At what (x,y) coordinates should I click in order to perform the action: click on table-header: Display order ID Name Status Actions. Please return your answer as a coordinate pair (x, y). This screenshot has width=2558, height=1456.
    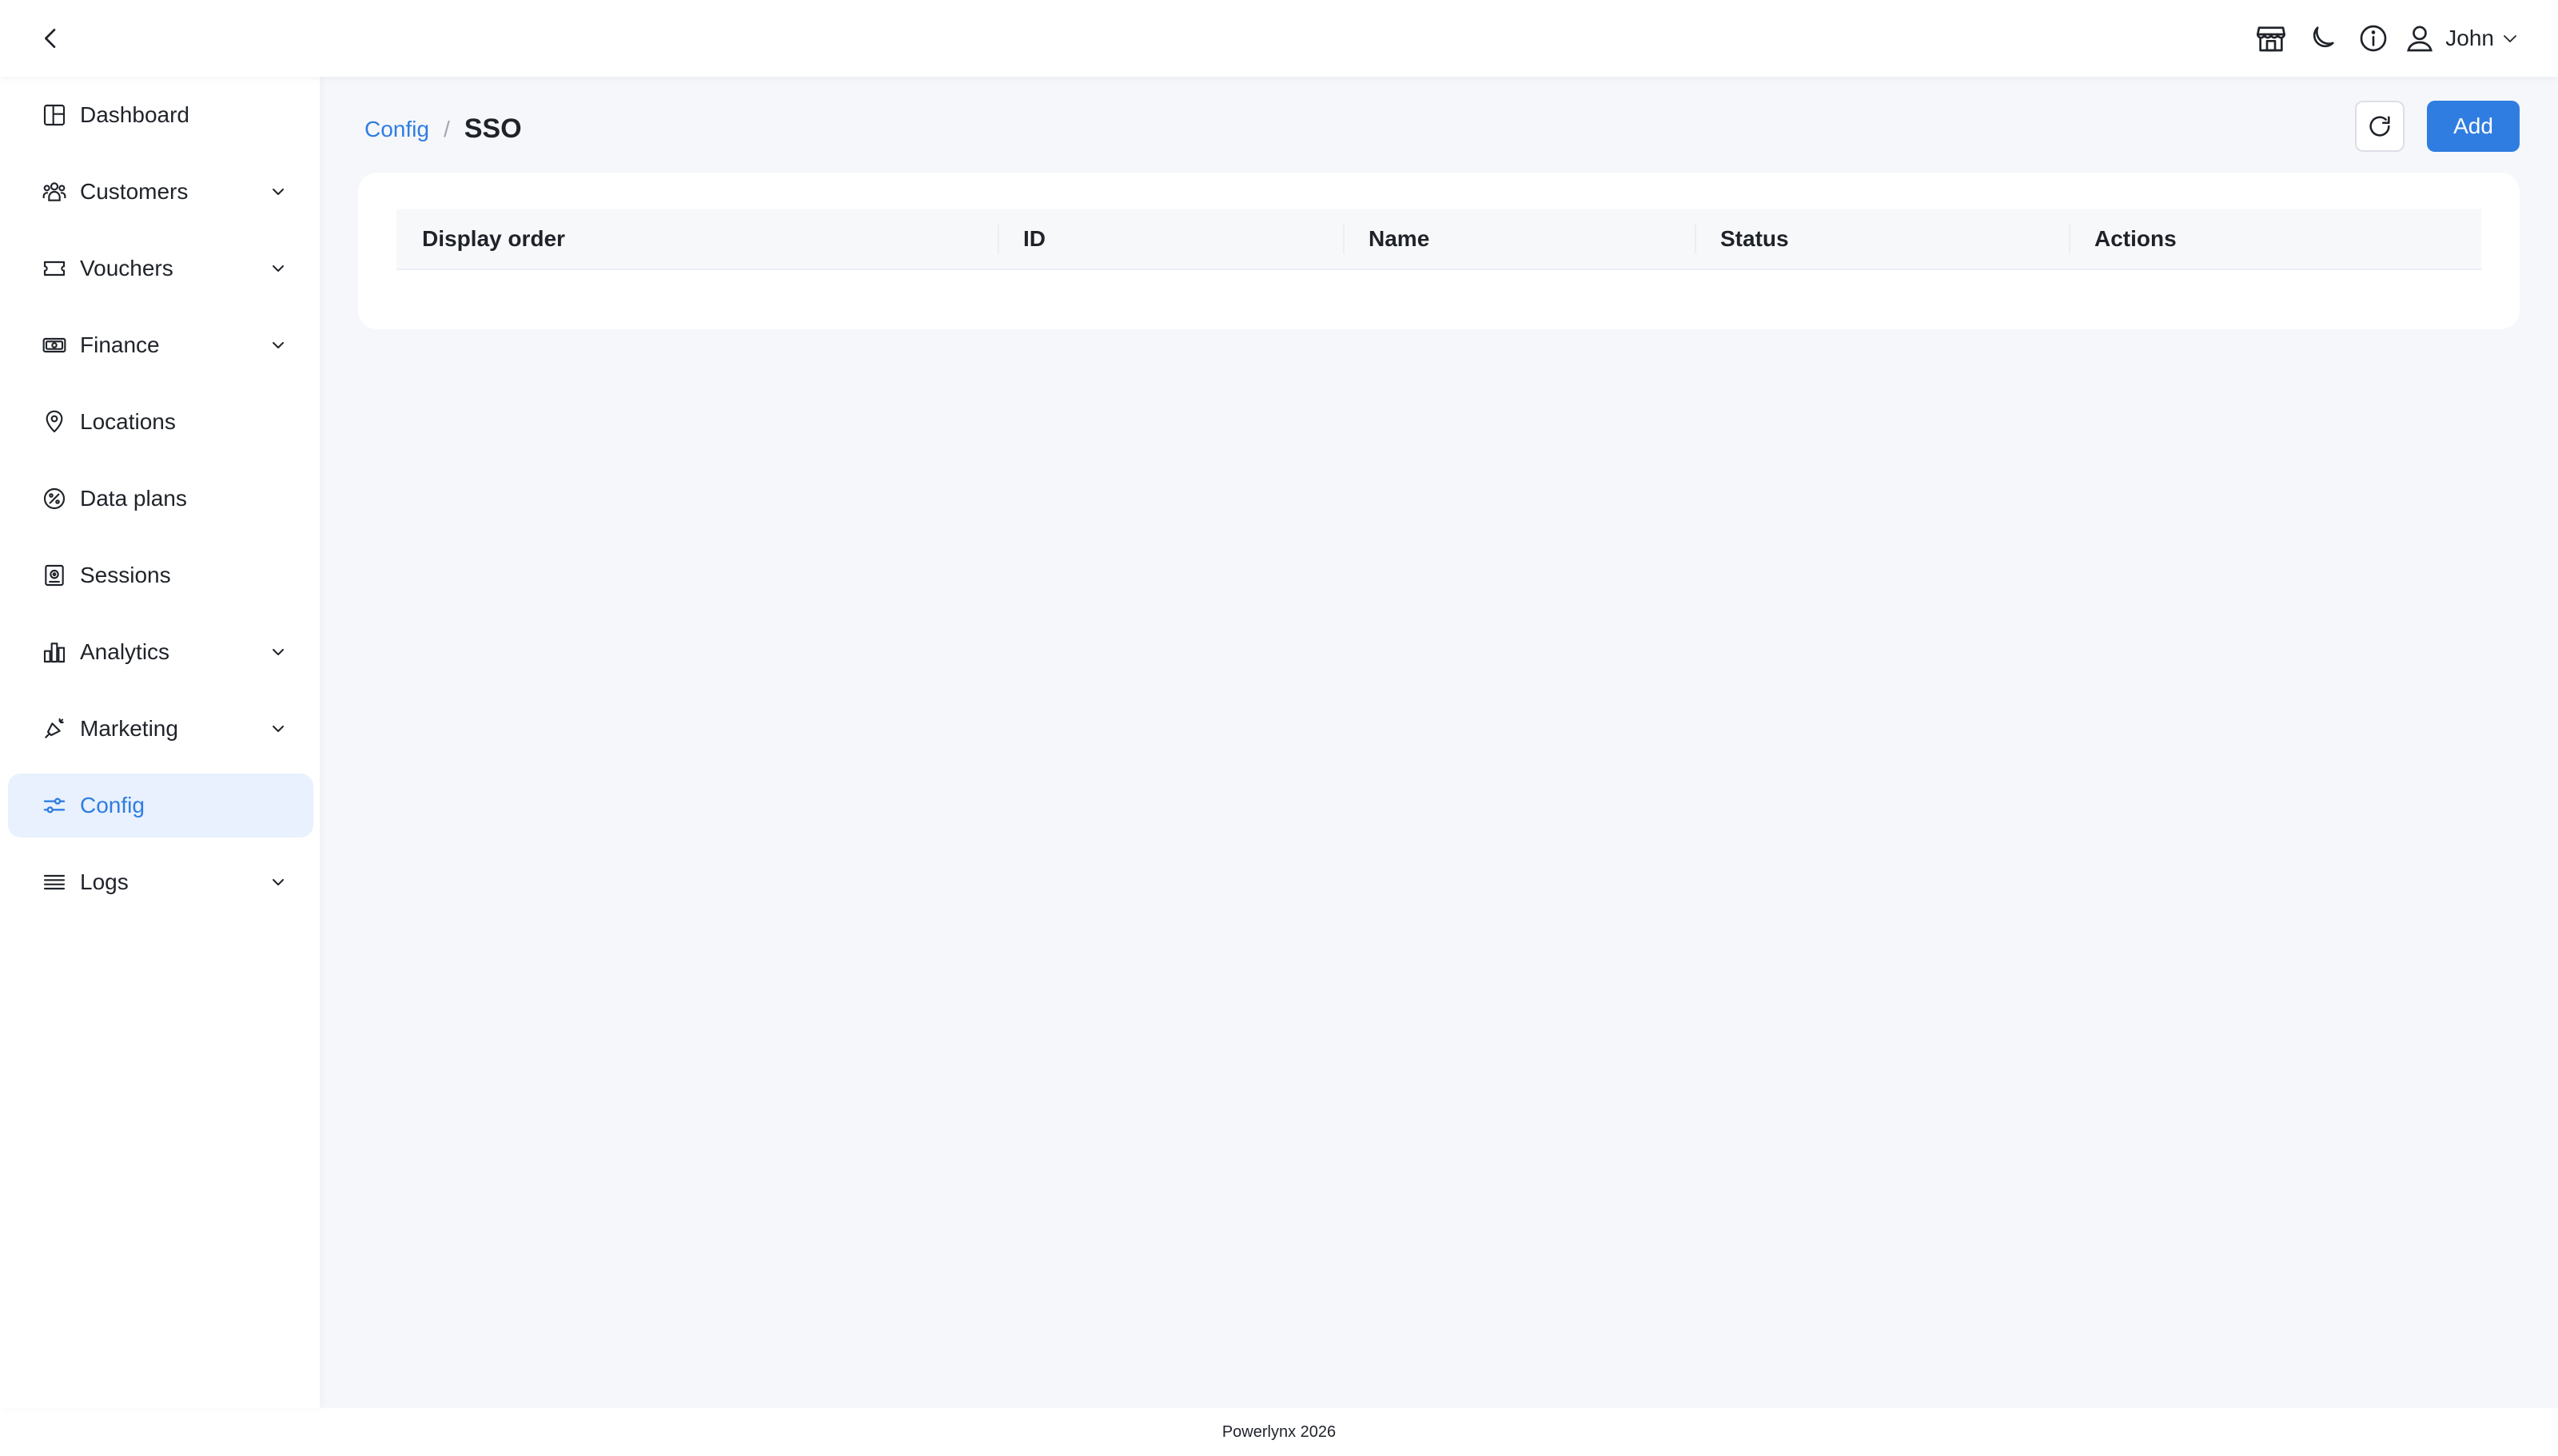
    Looking at the image, I should click on (1438, 239).